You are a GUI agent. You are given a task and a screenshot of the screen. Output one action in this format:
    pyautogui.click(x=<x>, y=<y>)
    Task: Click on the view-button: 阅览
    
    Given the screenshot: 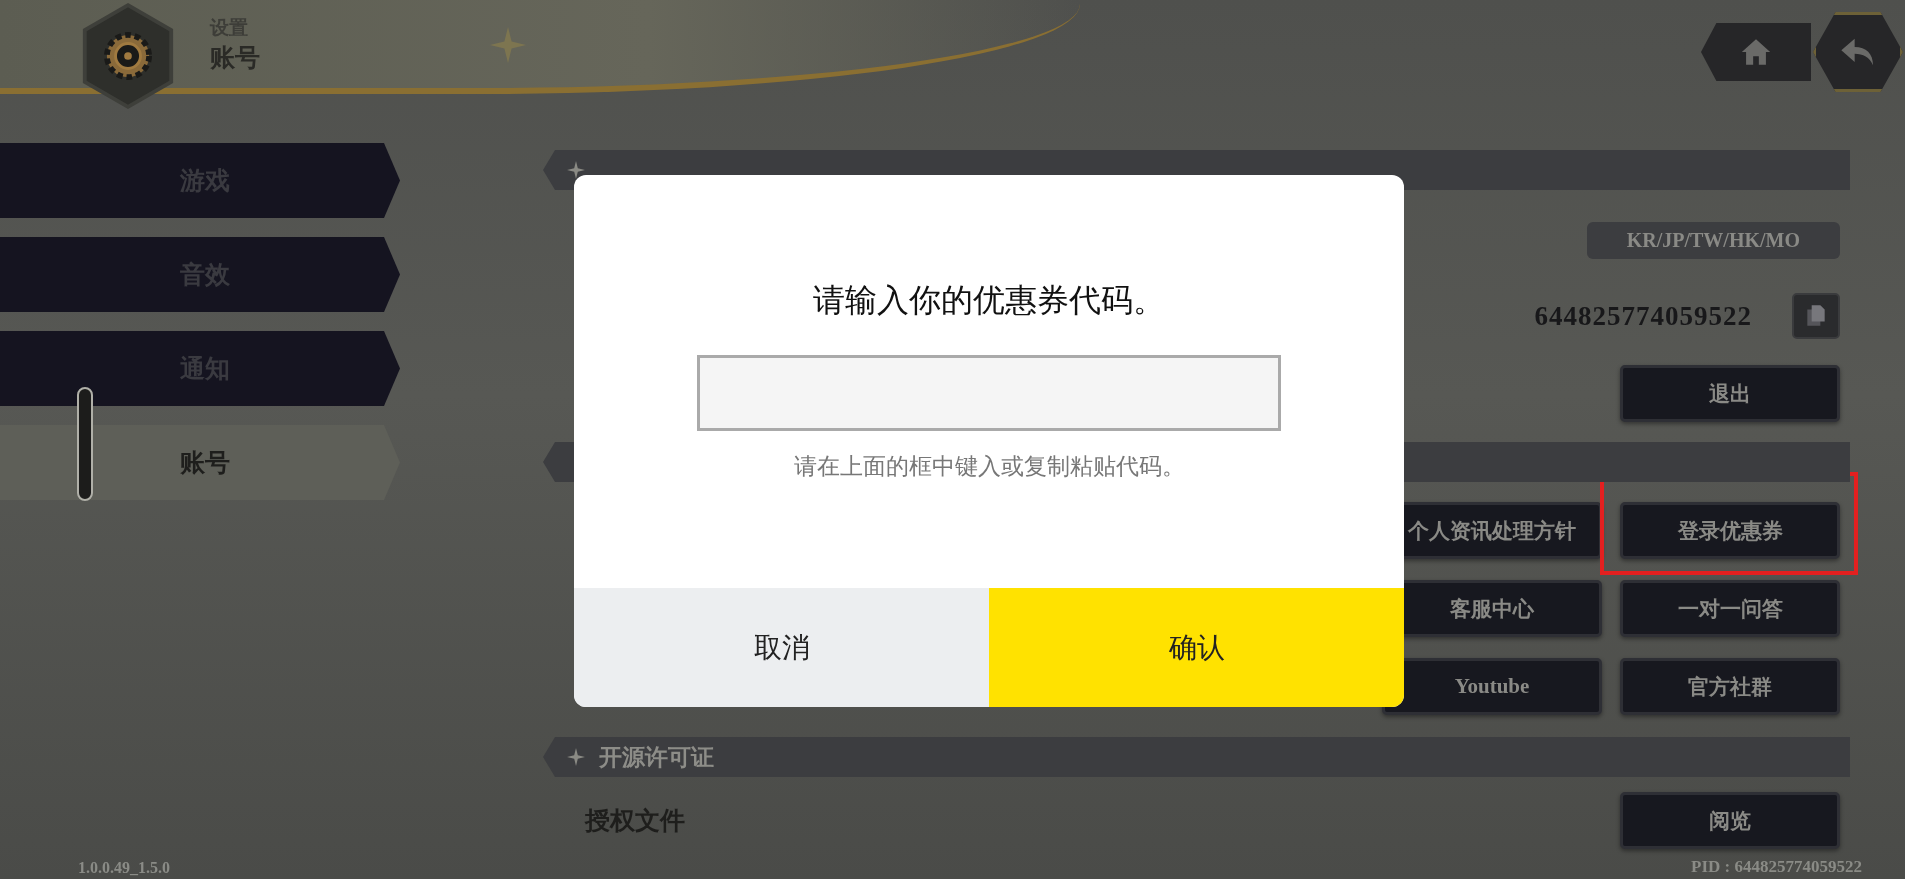 What is the action you would take?
    pyautogui.click(x=1730, y=820)
    